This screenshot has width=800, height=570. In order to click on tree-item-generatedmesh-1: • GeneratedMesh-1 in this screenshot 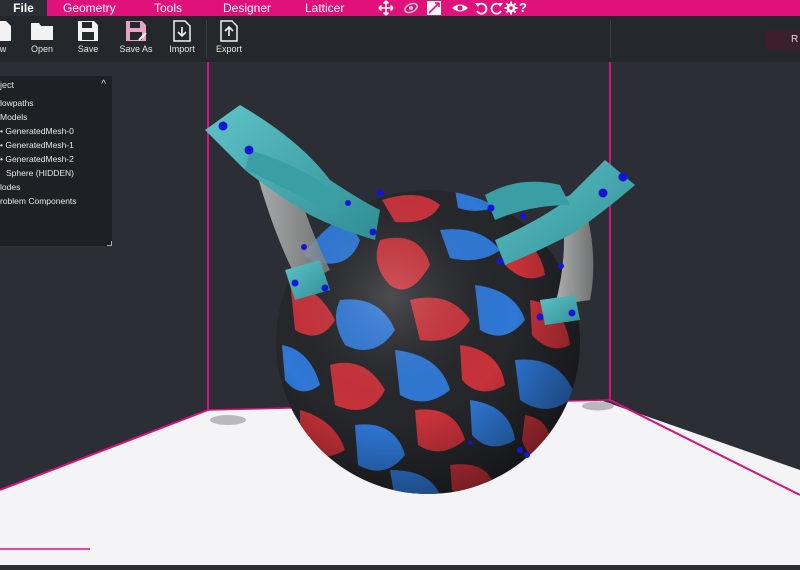, I will do `click(37, 145)`.